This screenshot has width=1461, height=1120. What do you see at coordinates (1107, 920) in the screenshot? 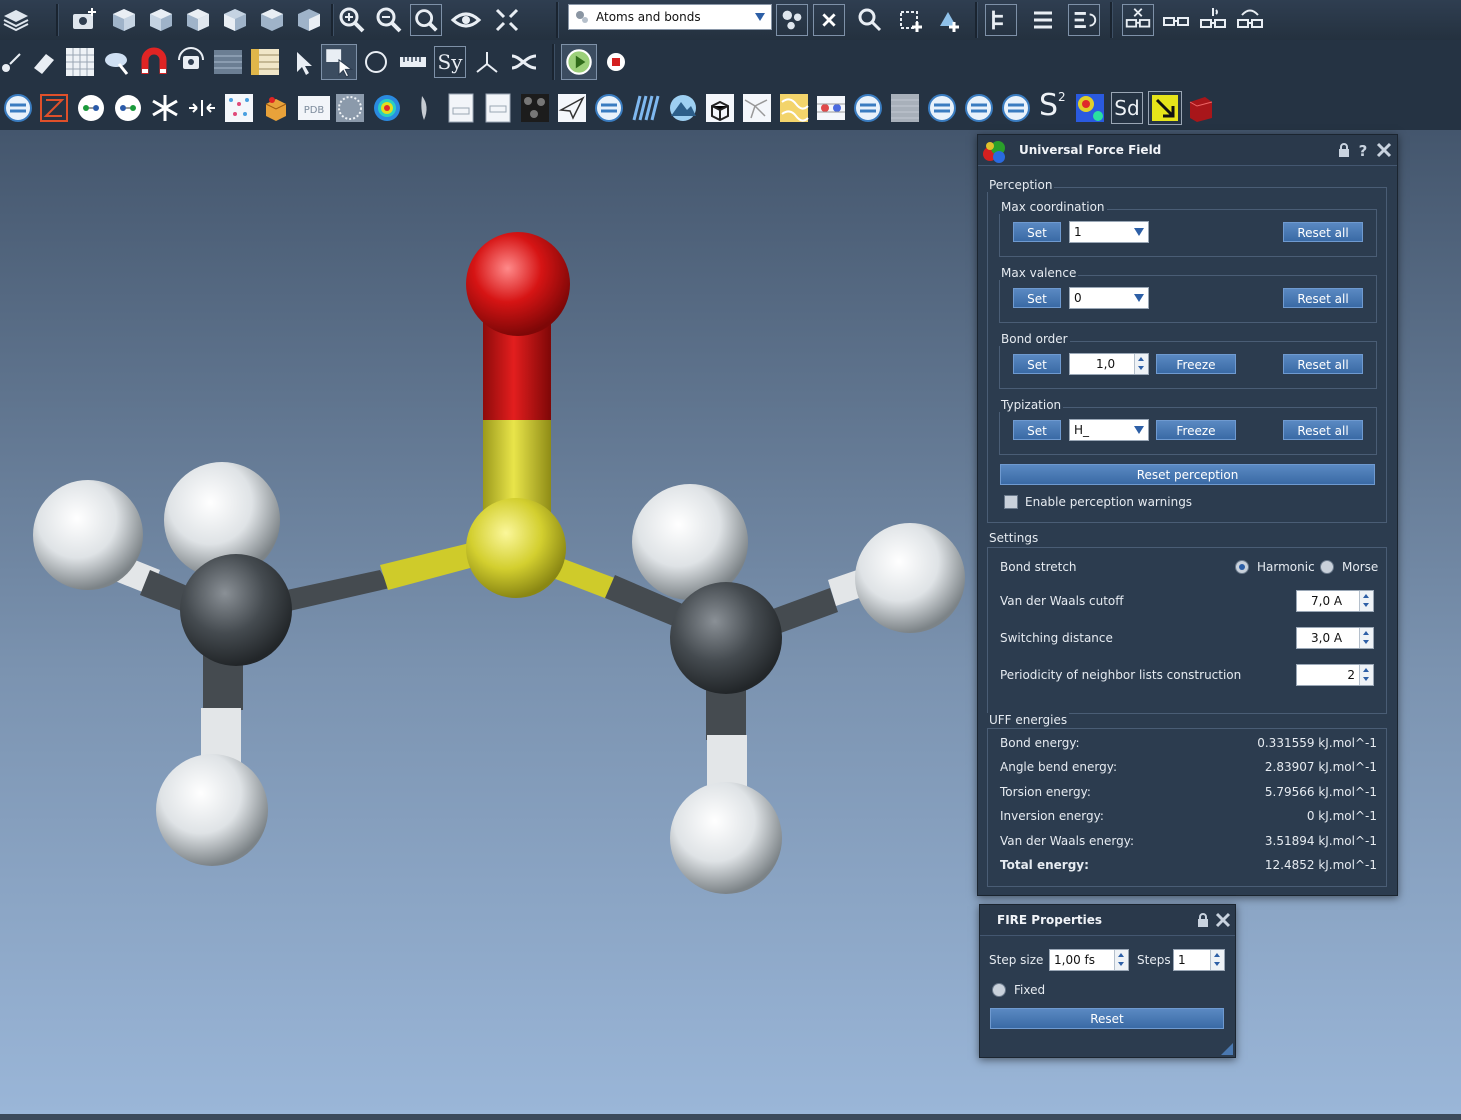
I see `fire-panel-header: FIRE Properties` at bounding box center [1107, 920].